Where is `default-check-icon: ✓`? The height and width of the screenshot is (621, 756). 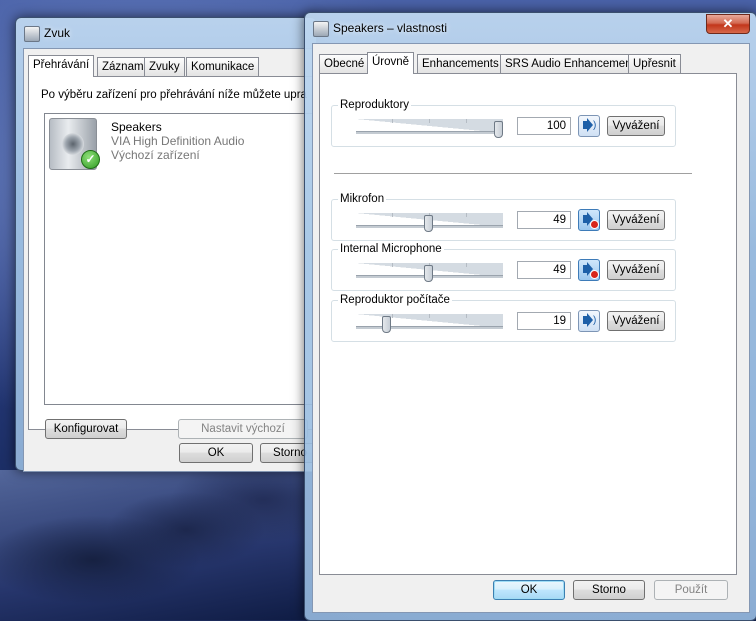 default-check-icon: ✓ is located at coordinates (90, 159).